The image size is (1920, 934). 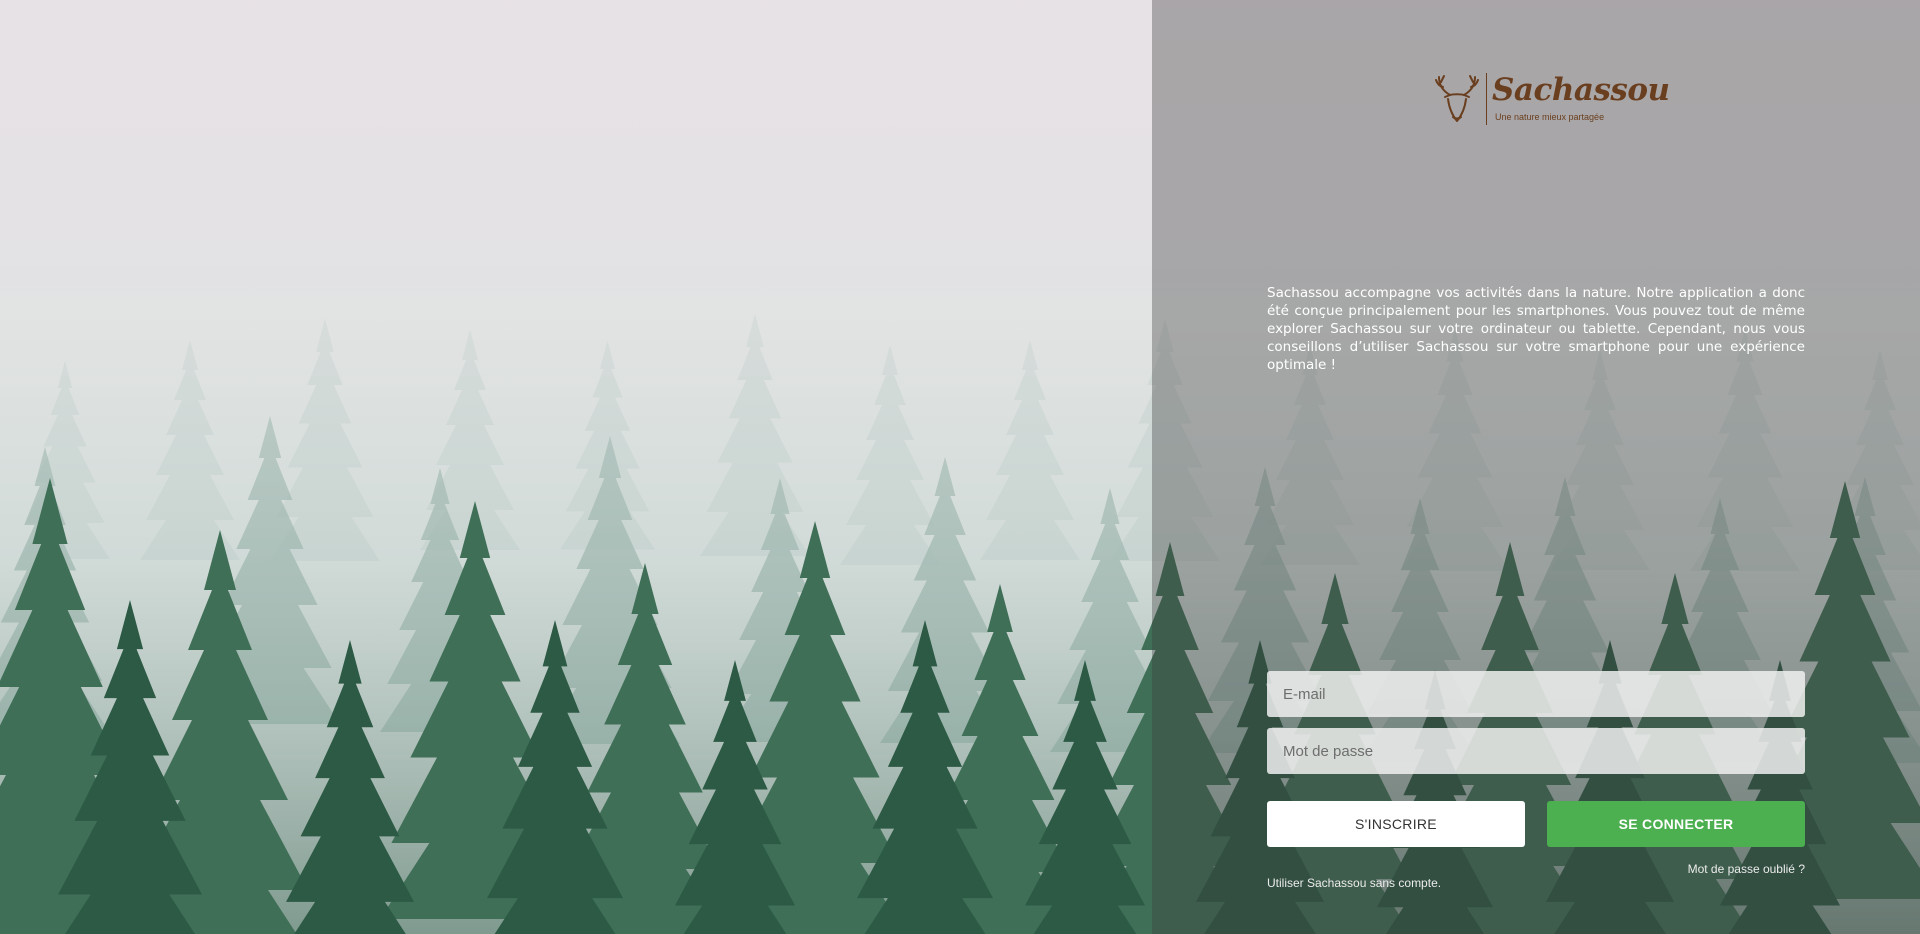 What do you see at coordinates (1581, 90) in the screenshot?
I see `brand-name: Sachassou` at bounding box center [1581, 90].